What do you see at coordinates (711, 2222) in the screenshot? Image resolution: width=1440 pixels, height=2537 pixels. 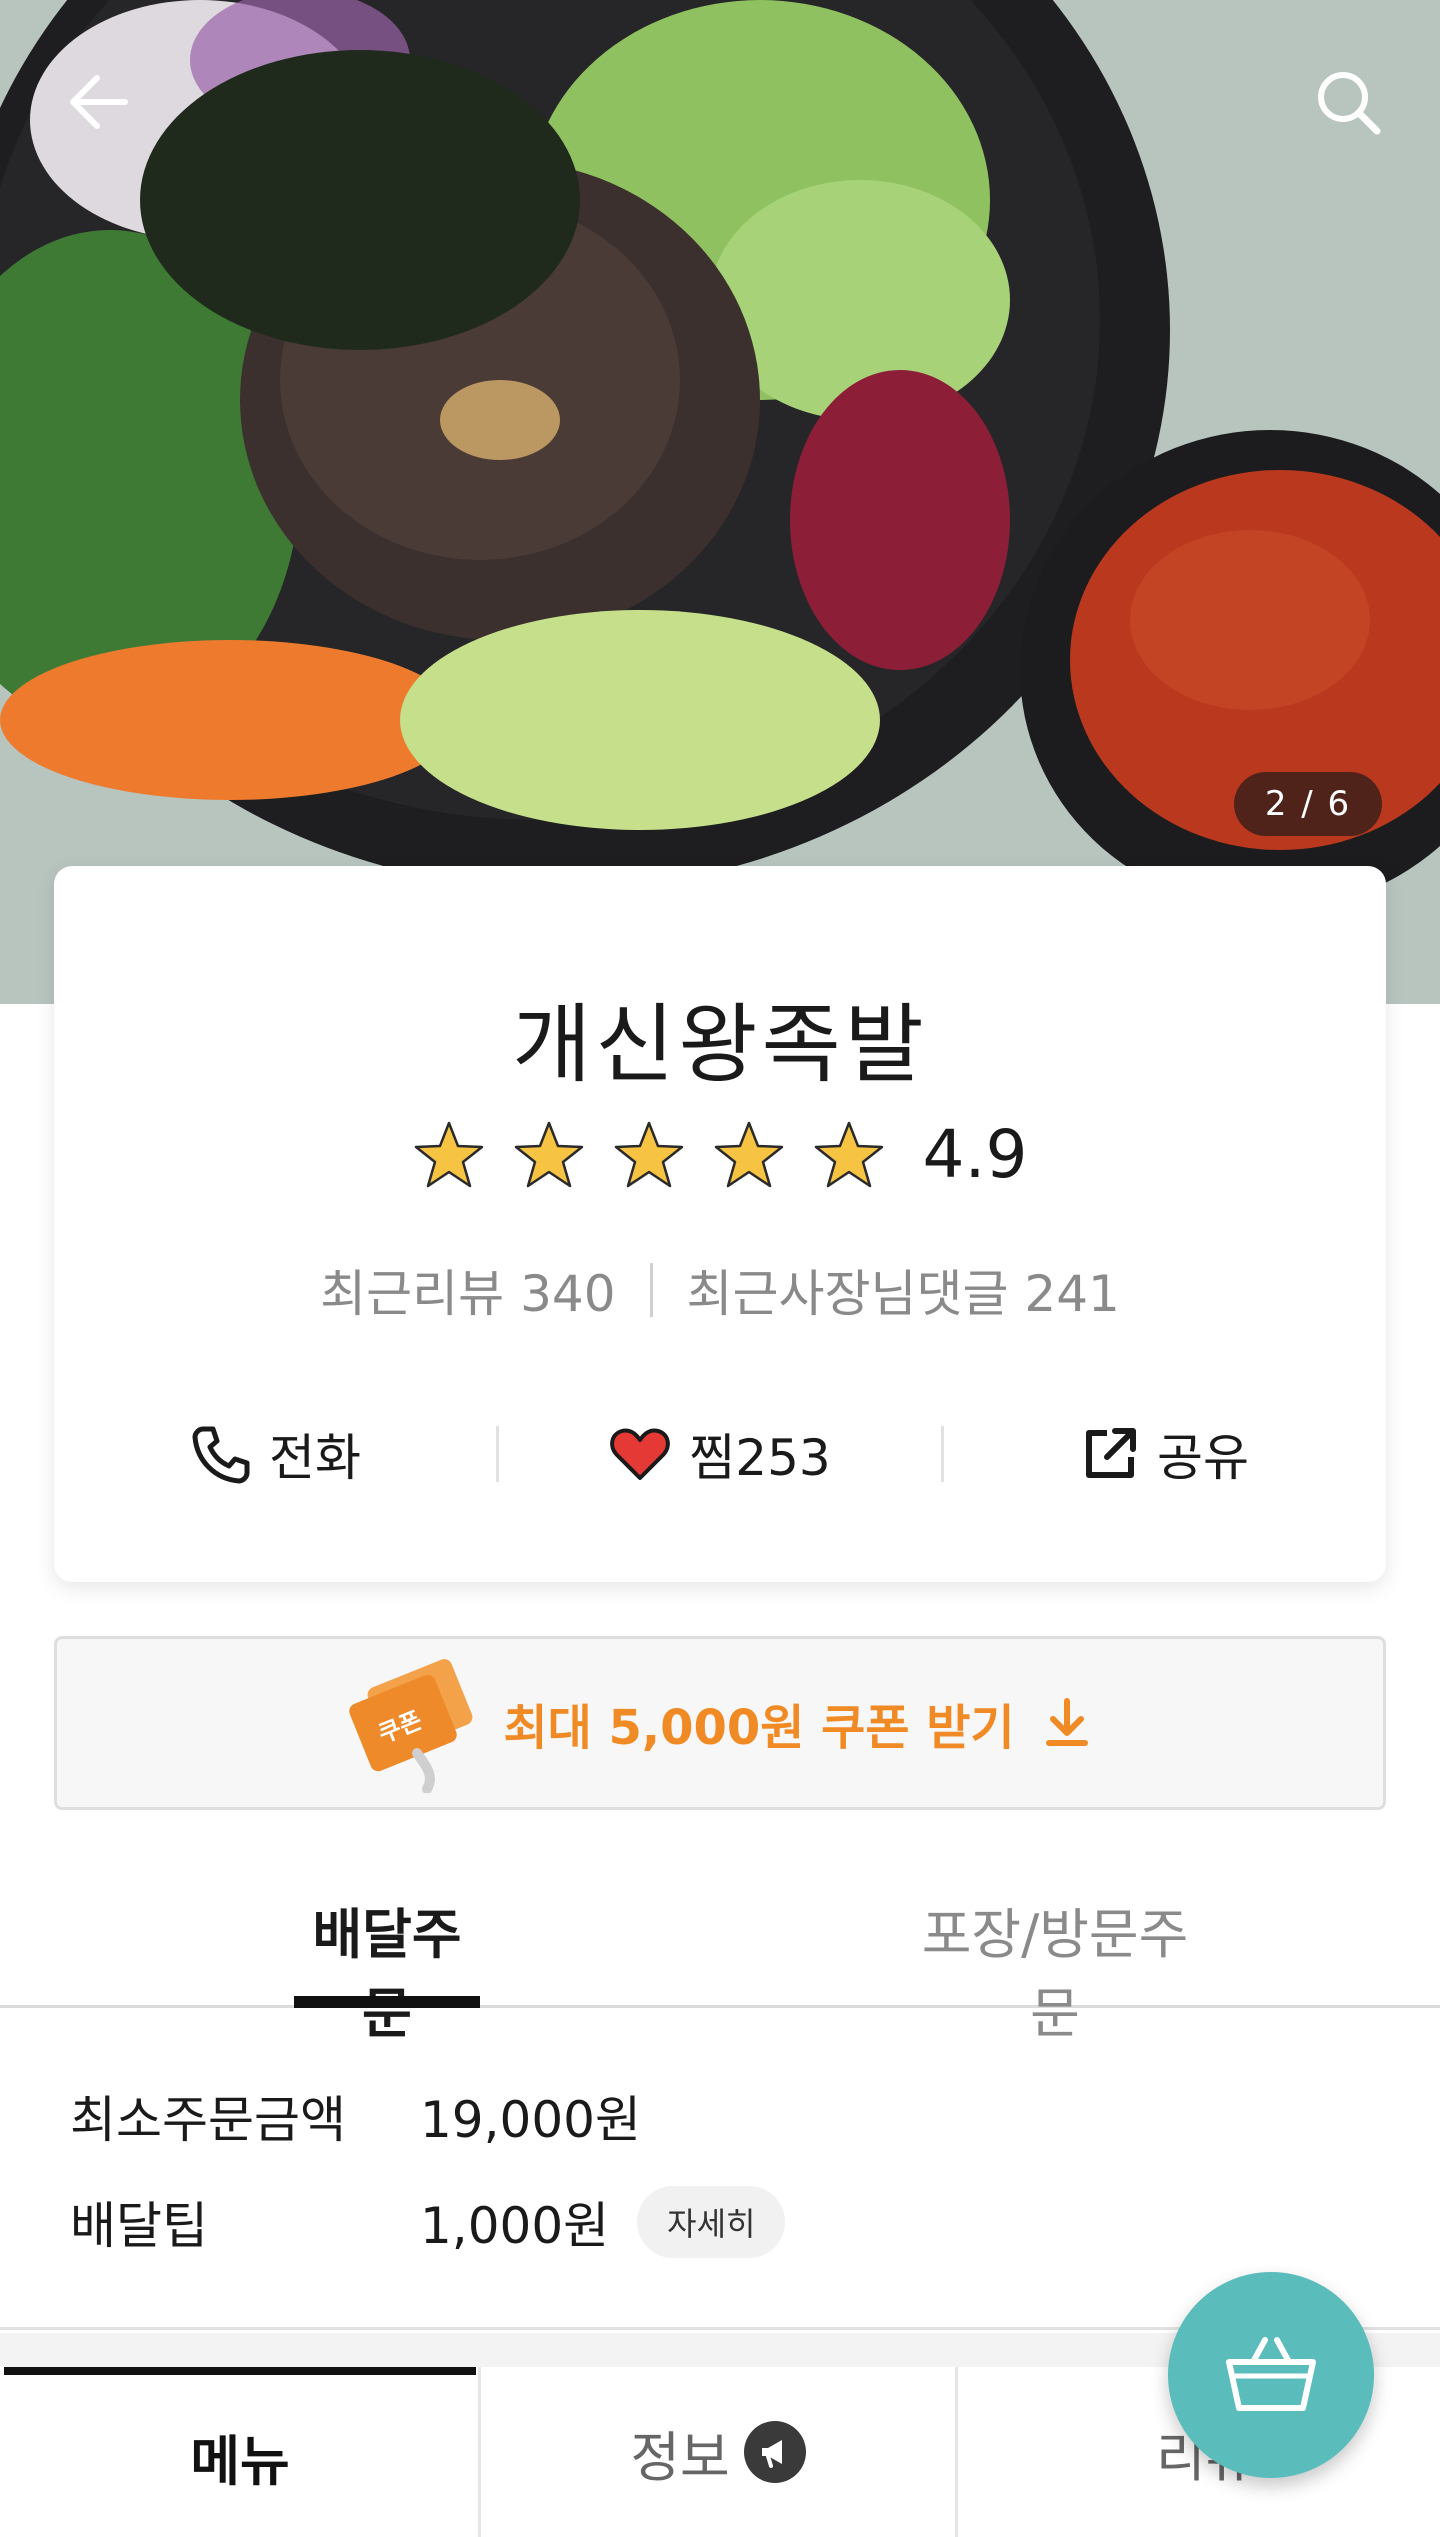 I see `delivery-tip-detail-button: 자세히` at bounding box center [711, 2222].